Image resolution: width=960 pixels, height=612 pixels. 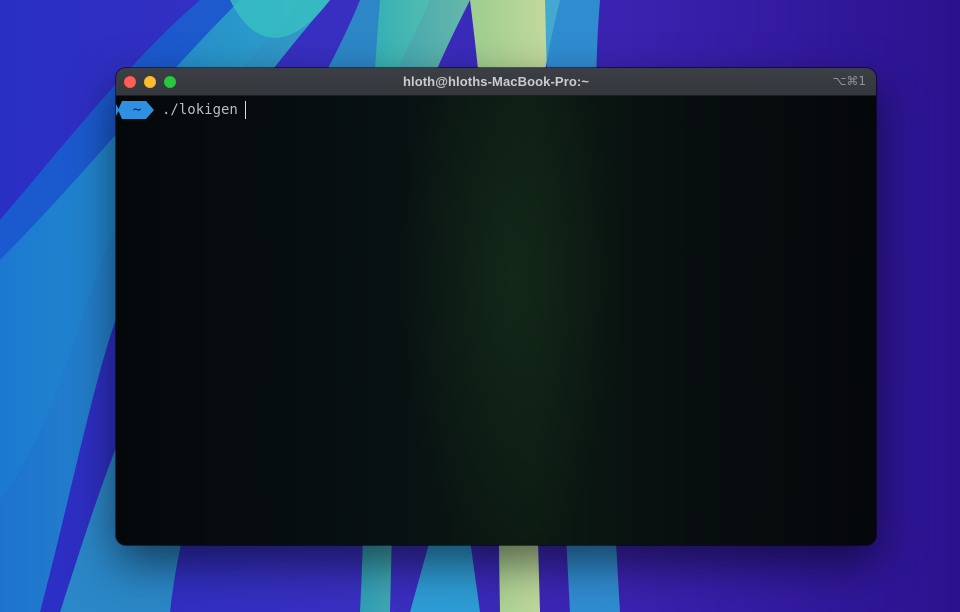 What do you see at coordinates (200, 110) in the screenshot?
I see `command-input: ./lokigen` at bounding box center [200, 110].